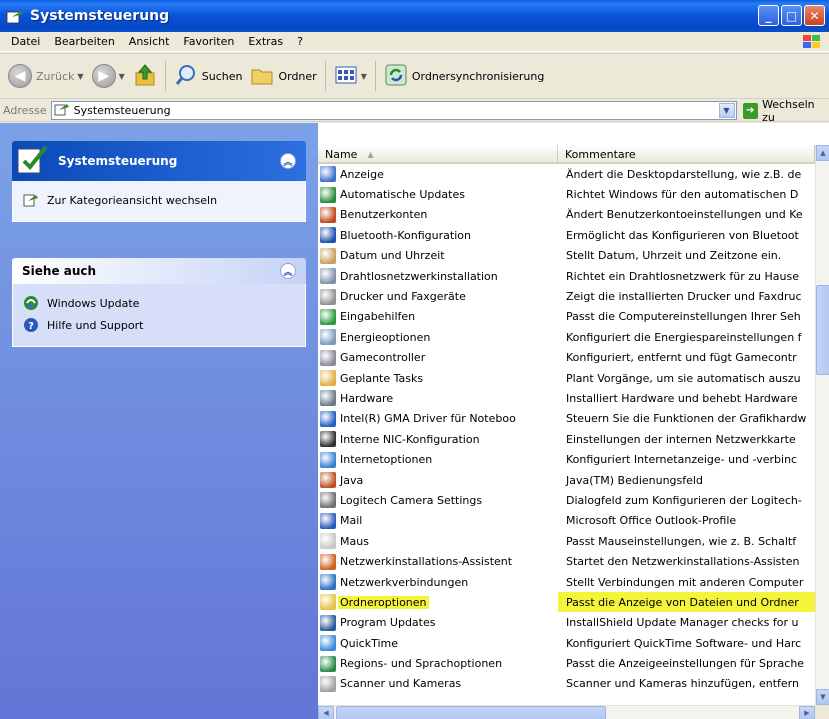  I want to click on scroll-left-icon: ◀, so click(326, 712).